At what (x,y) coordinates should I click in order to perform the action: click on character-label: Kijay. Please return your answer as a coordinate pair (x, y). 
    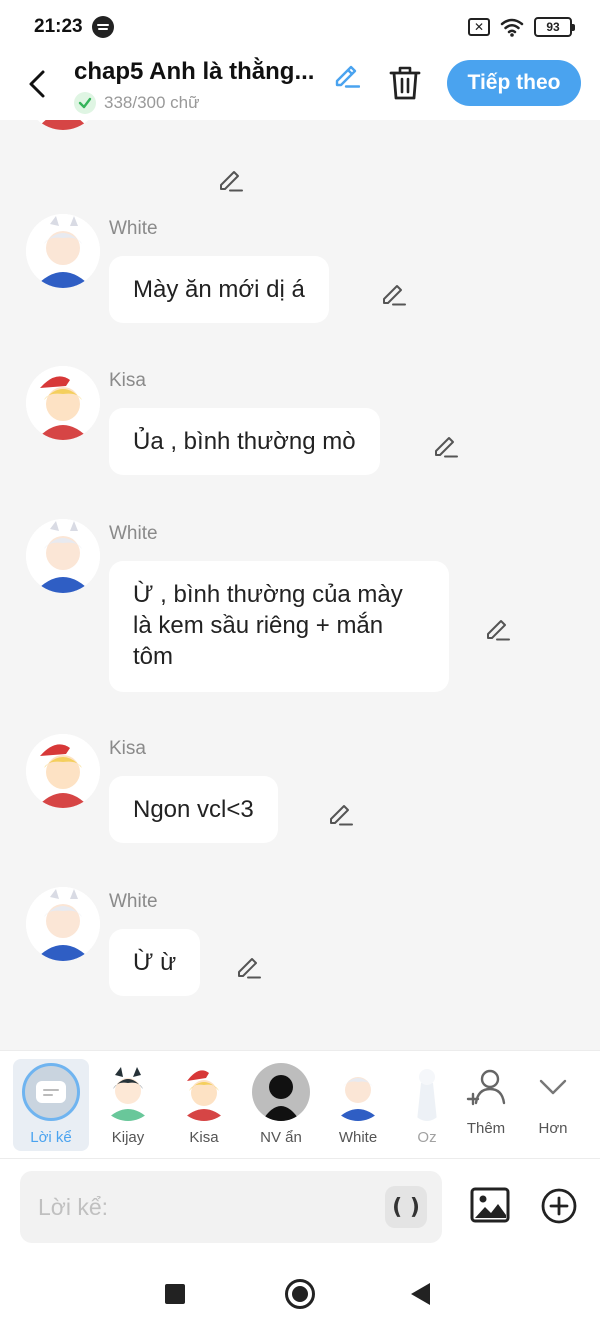
    Looking at the image, I should click on (128, 1137).